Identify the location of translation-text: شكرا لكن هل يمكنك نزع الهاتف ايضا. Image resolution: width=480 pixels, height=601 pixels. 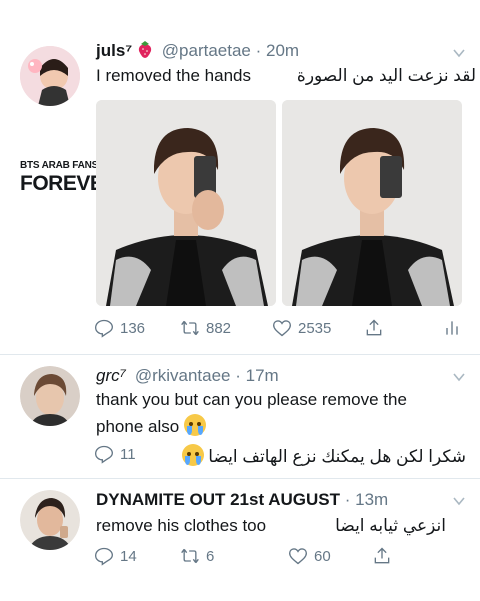
(308, 455).